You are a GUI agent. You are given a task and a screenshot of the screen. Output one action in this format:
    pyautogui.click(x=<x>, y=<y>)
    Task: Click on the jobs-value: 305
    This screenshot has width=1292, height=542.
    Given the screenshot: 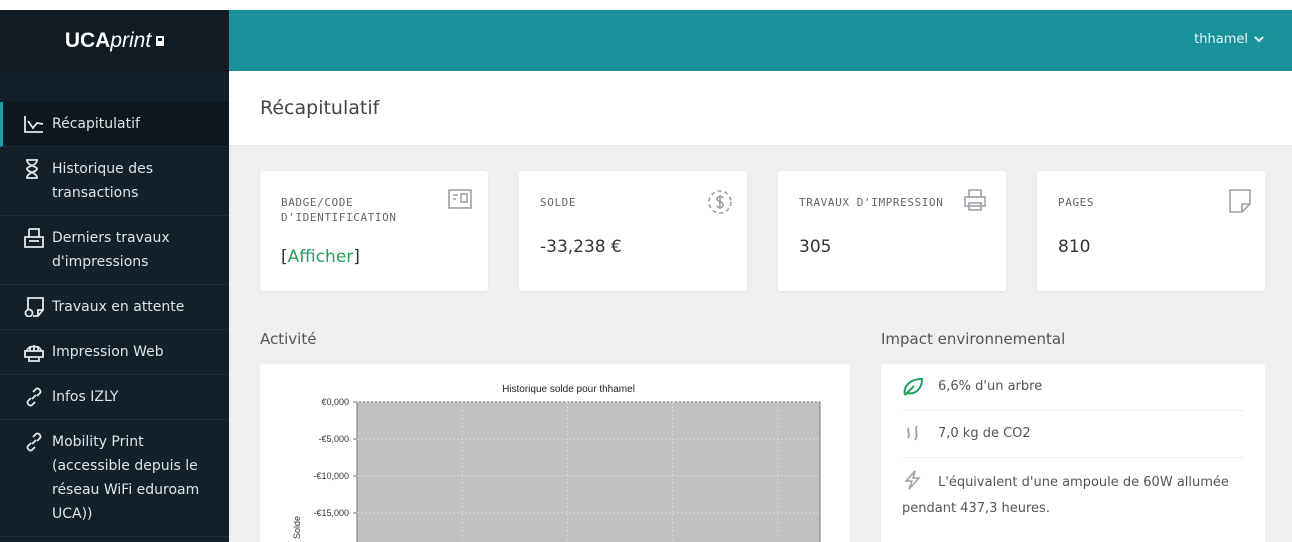 What is the action you would take?
    pyautogui.click(x=815, y=247)
    